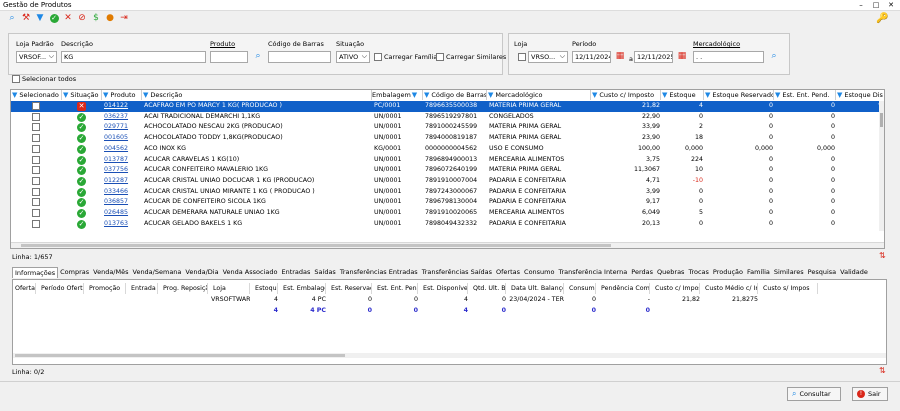 The height and width of the screenshot is (411, 900). What do you see at coordinates (716, 44) in the screenshot?
I see `mercadologico-label: Mercadológico` at bounding box center [716, 44].